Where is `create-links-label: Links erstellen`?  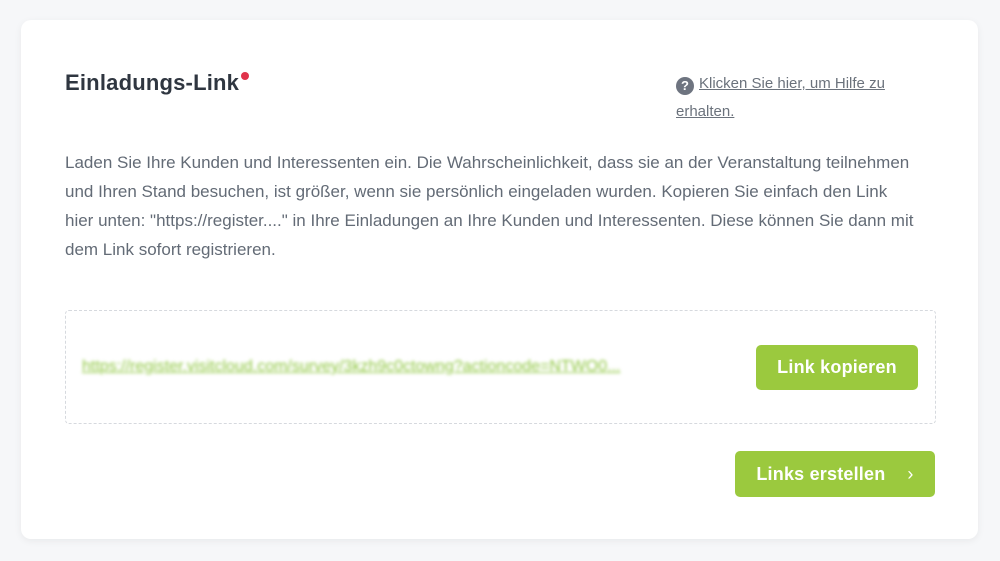 create-links-label: Links erstellen is located at coordinates (821, 474).